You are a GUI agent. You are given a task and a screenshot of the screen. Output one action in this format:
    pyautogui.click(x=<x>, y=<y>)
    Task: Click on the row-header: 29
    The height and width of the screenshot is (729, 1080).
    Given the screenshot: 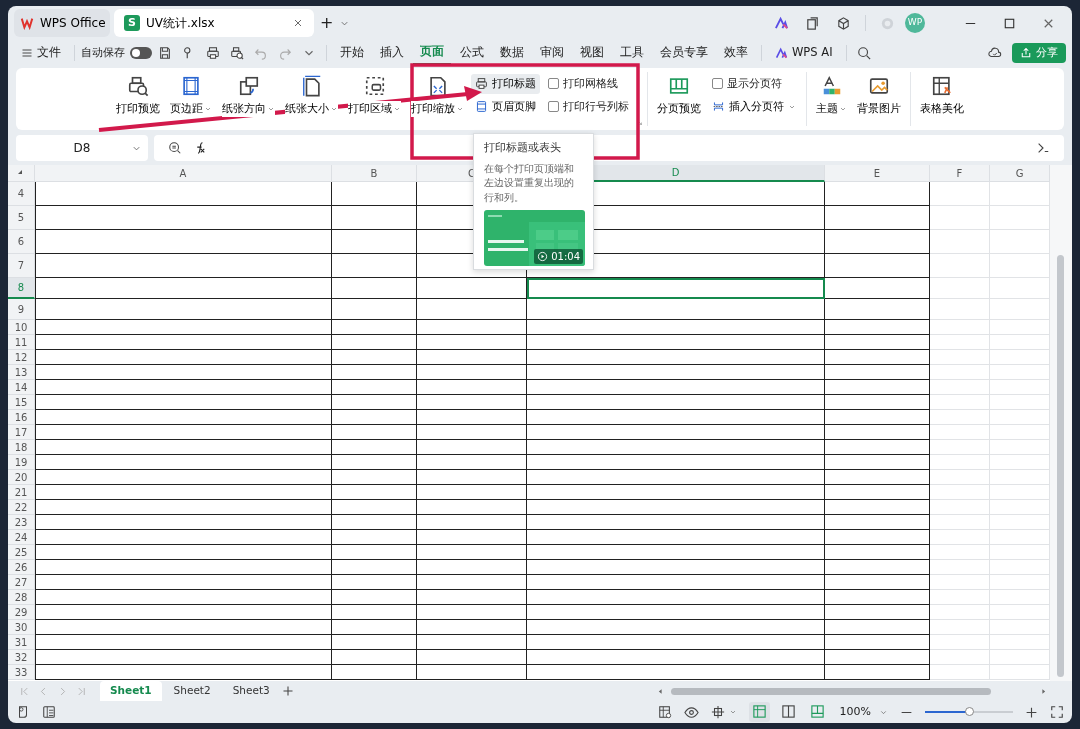 What is the action you would take?
    pyautogui.click(x=21, y=612)
    